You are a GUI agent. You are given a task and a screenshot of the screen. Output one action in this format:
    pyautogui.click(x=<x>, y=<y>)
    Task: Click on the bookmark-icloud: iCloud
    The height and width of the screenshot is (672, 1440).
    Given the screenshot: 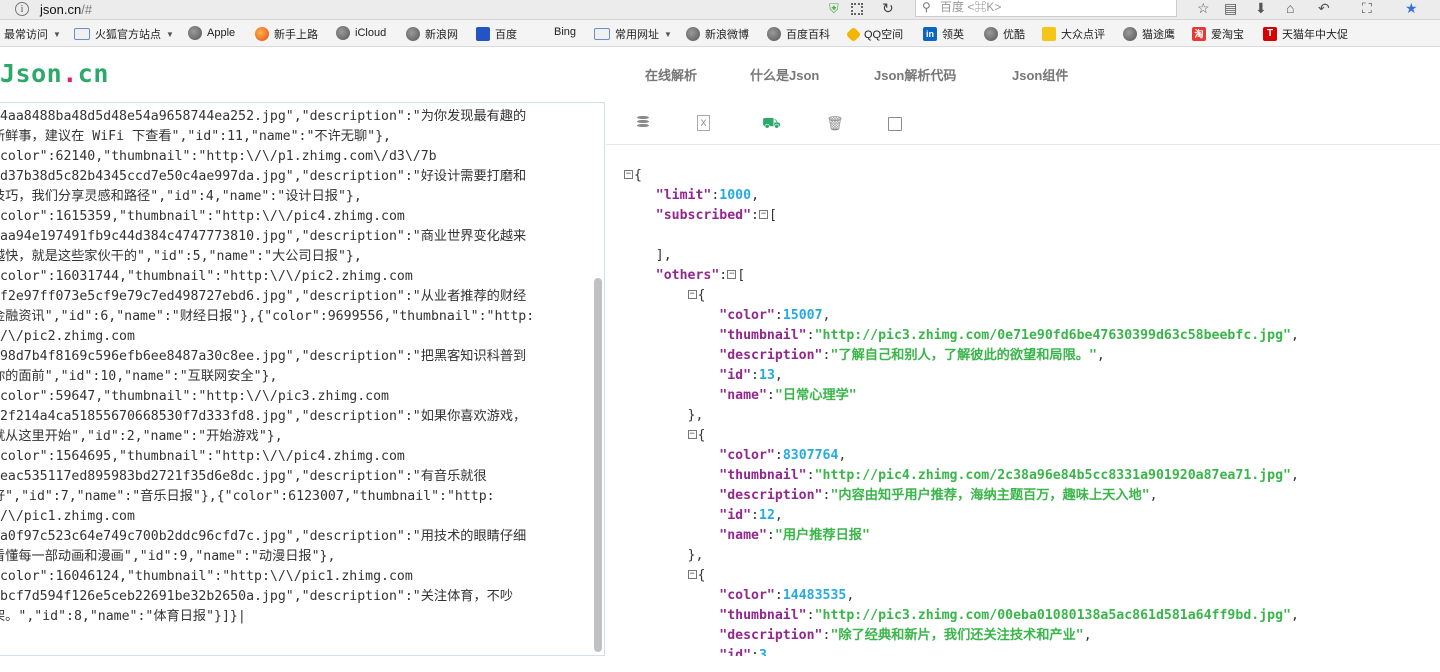 What is the action you would take?
    pyautogui.click(x=361, y=33)
    